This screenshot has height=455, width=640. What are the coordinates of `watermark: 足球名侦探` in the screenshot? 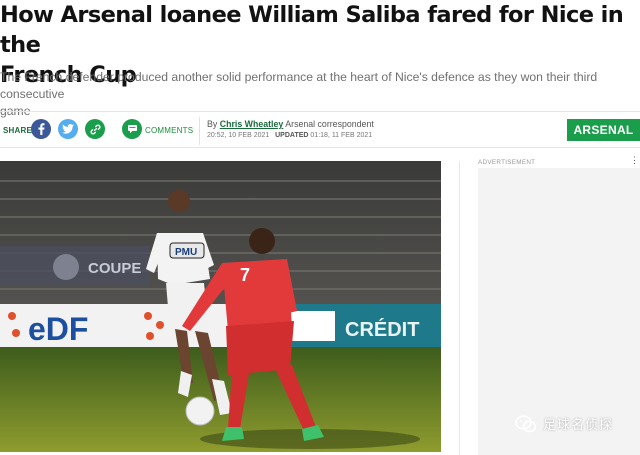 It's located at (564, 423).